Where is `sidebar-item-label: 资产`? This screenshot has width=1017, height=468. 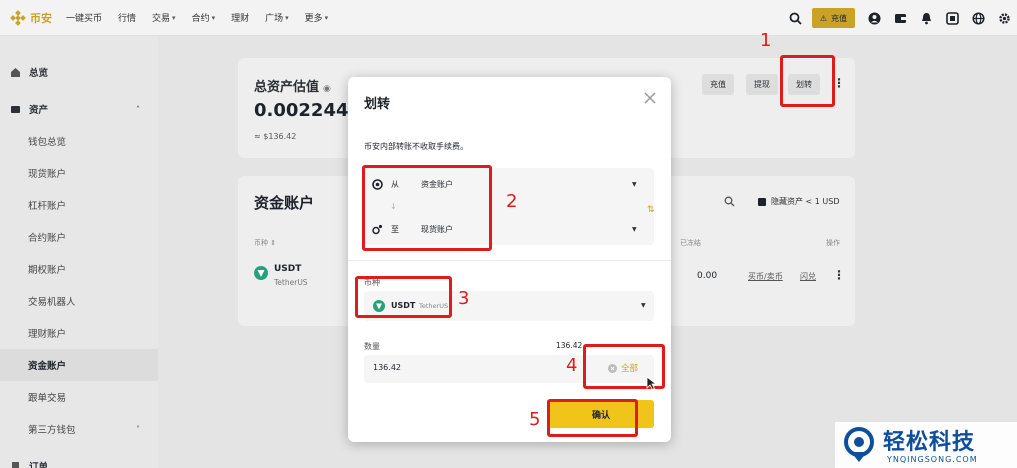
sidebar-item-label: 资产 is located at coordinates (39, 110).